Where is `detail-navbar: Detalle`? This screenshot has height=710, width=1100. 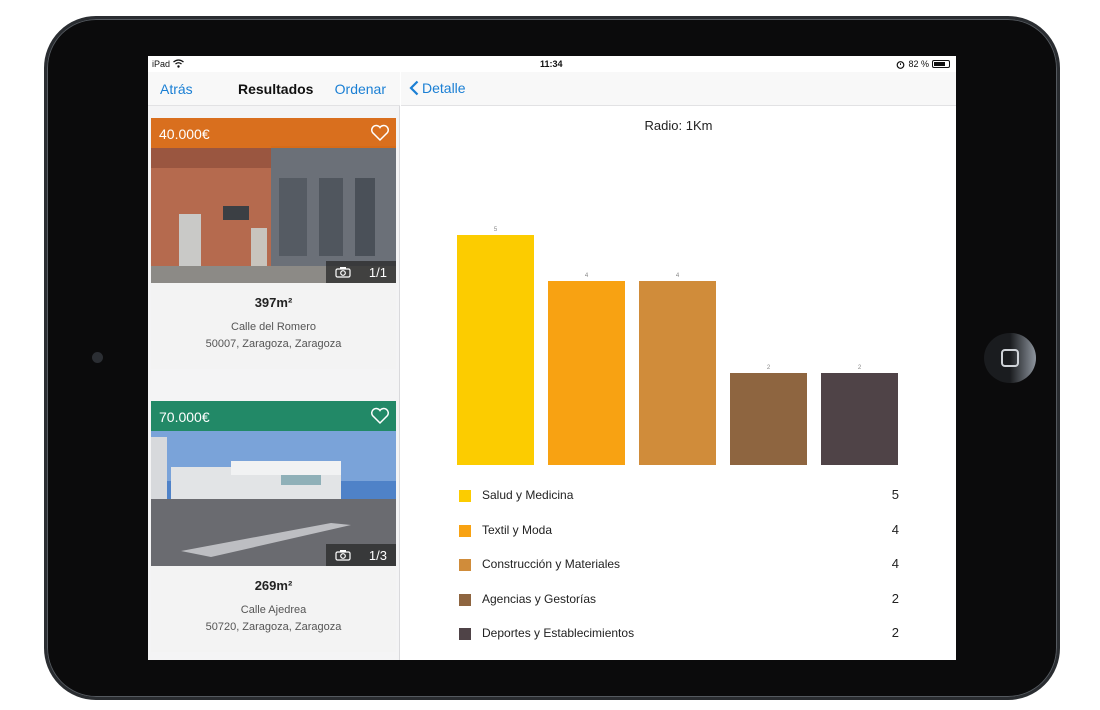
detail-navbar: Detalle is located at coordinates (678, 89).